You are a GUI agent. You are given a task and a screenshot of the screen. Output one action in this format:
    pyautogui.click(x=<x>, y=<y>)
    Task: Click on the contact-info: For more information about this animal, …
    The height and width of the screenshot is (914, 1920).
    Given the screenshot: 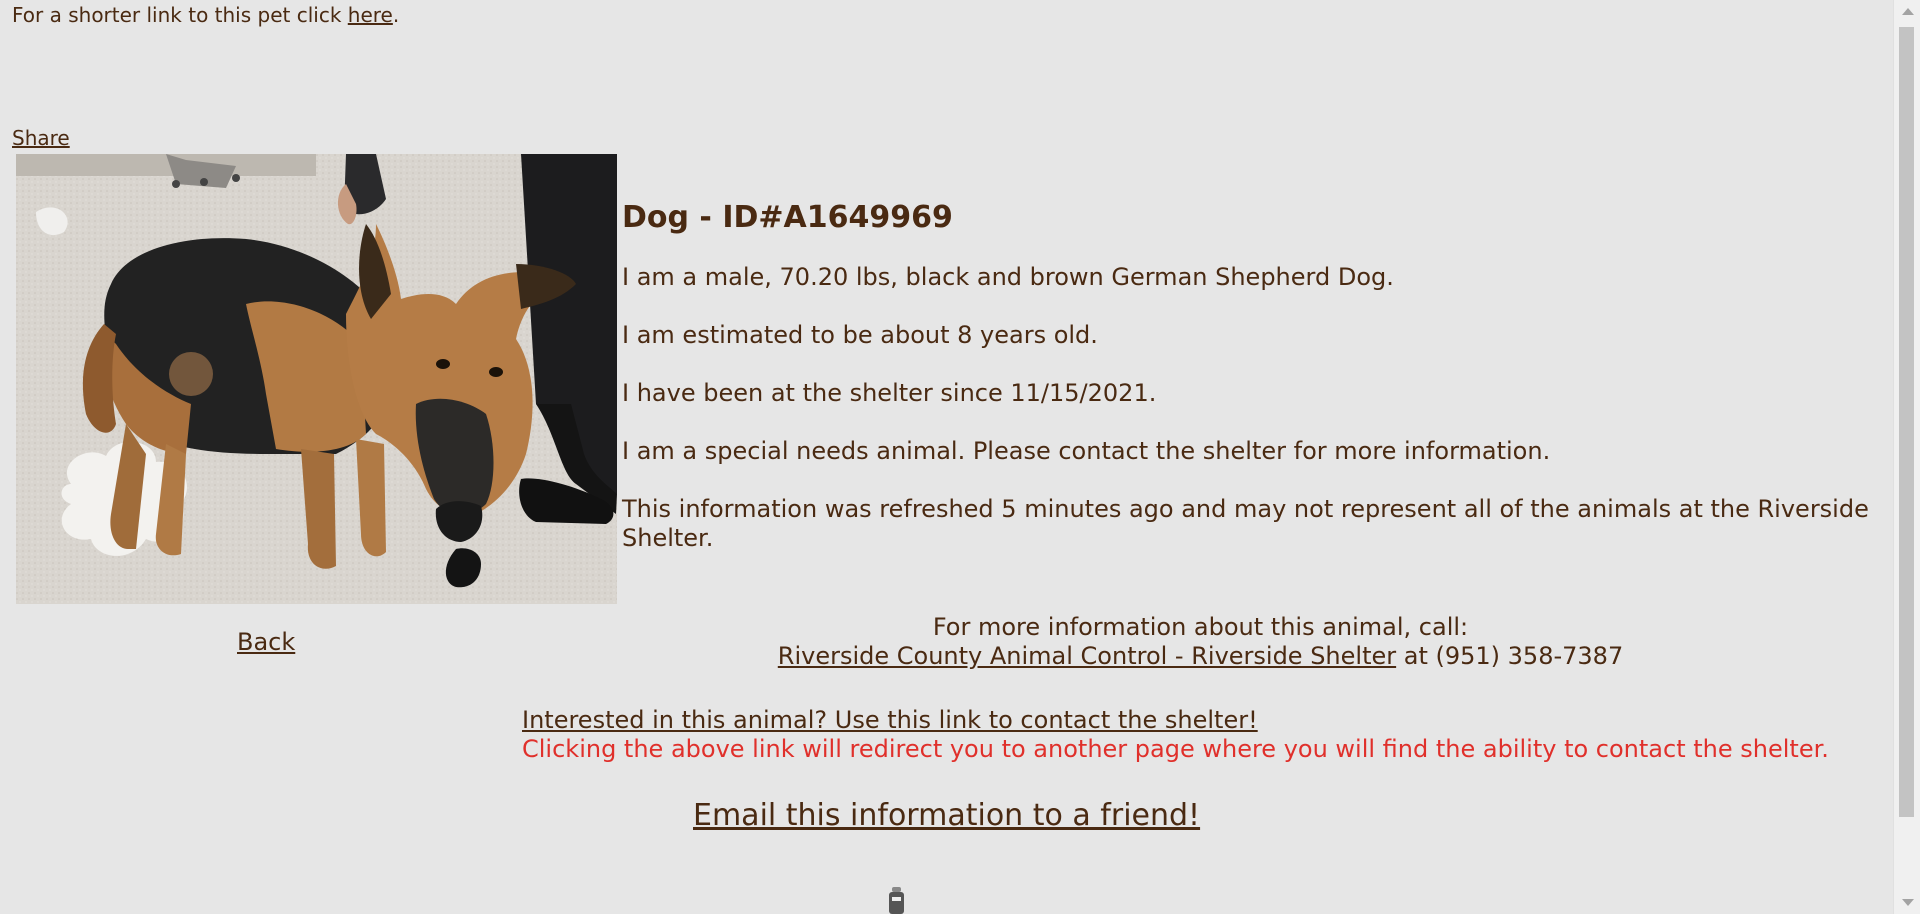 What is the action you would take?
    pyautogui.click(x=1200, y=642)
    